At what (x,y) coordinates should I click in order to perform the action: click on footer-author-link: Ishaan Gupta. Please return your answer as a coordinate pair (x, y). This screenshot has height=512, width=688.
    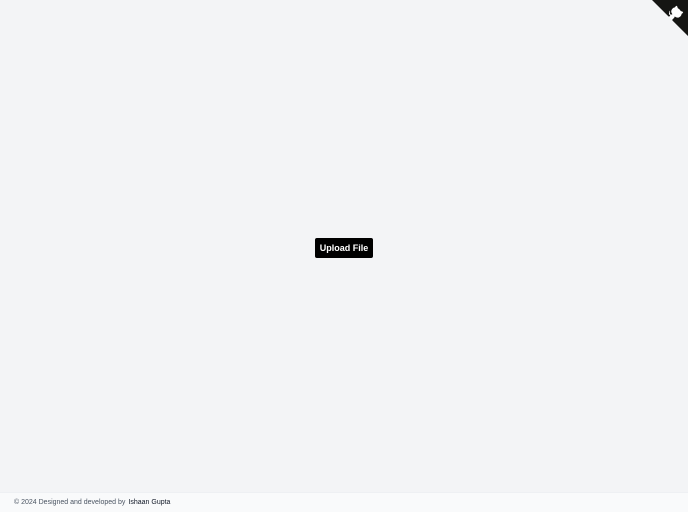
    Looking at the image, I should click on (149, 502).